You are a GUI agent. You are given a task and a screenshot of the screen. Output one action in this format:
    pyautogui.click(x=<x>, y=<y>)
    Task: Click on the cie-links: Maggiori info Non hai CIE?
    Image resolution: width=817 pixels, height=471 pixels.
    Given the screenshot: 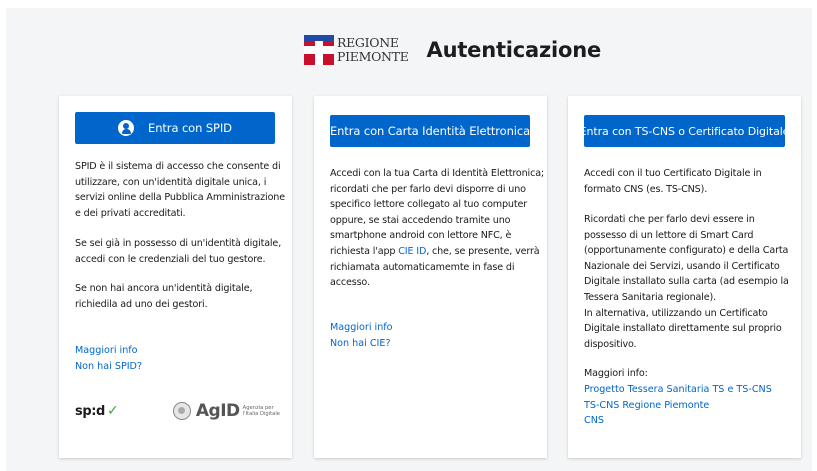 What is the action you would take?
    pyautogui.click(x=361, y=335)
    